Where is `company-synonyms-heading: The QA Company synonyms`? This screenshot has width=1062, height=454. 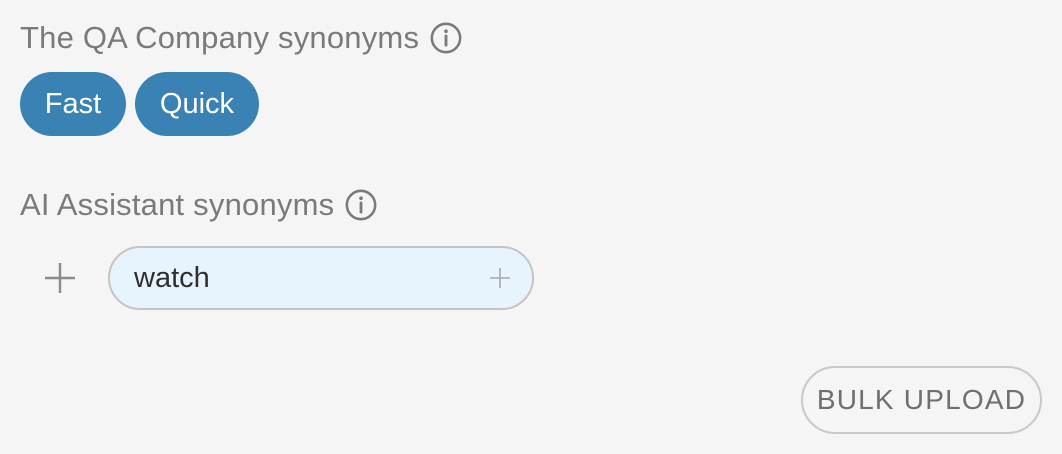 company-synonyms-heading: The QA Company synonyms is located at coordinates (241, 38).